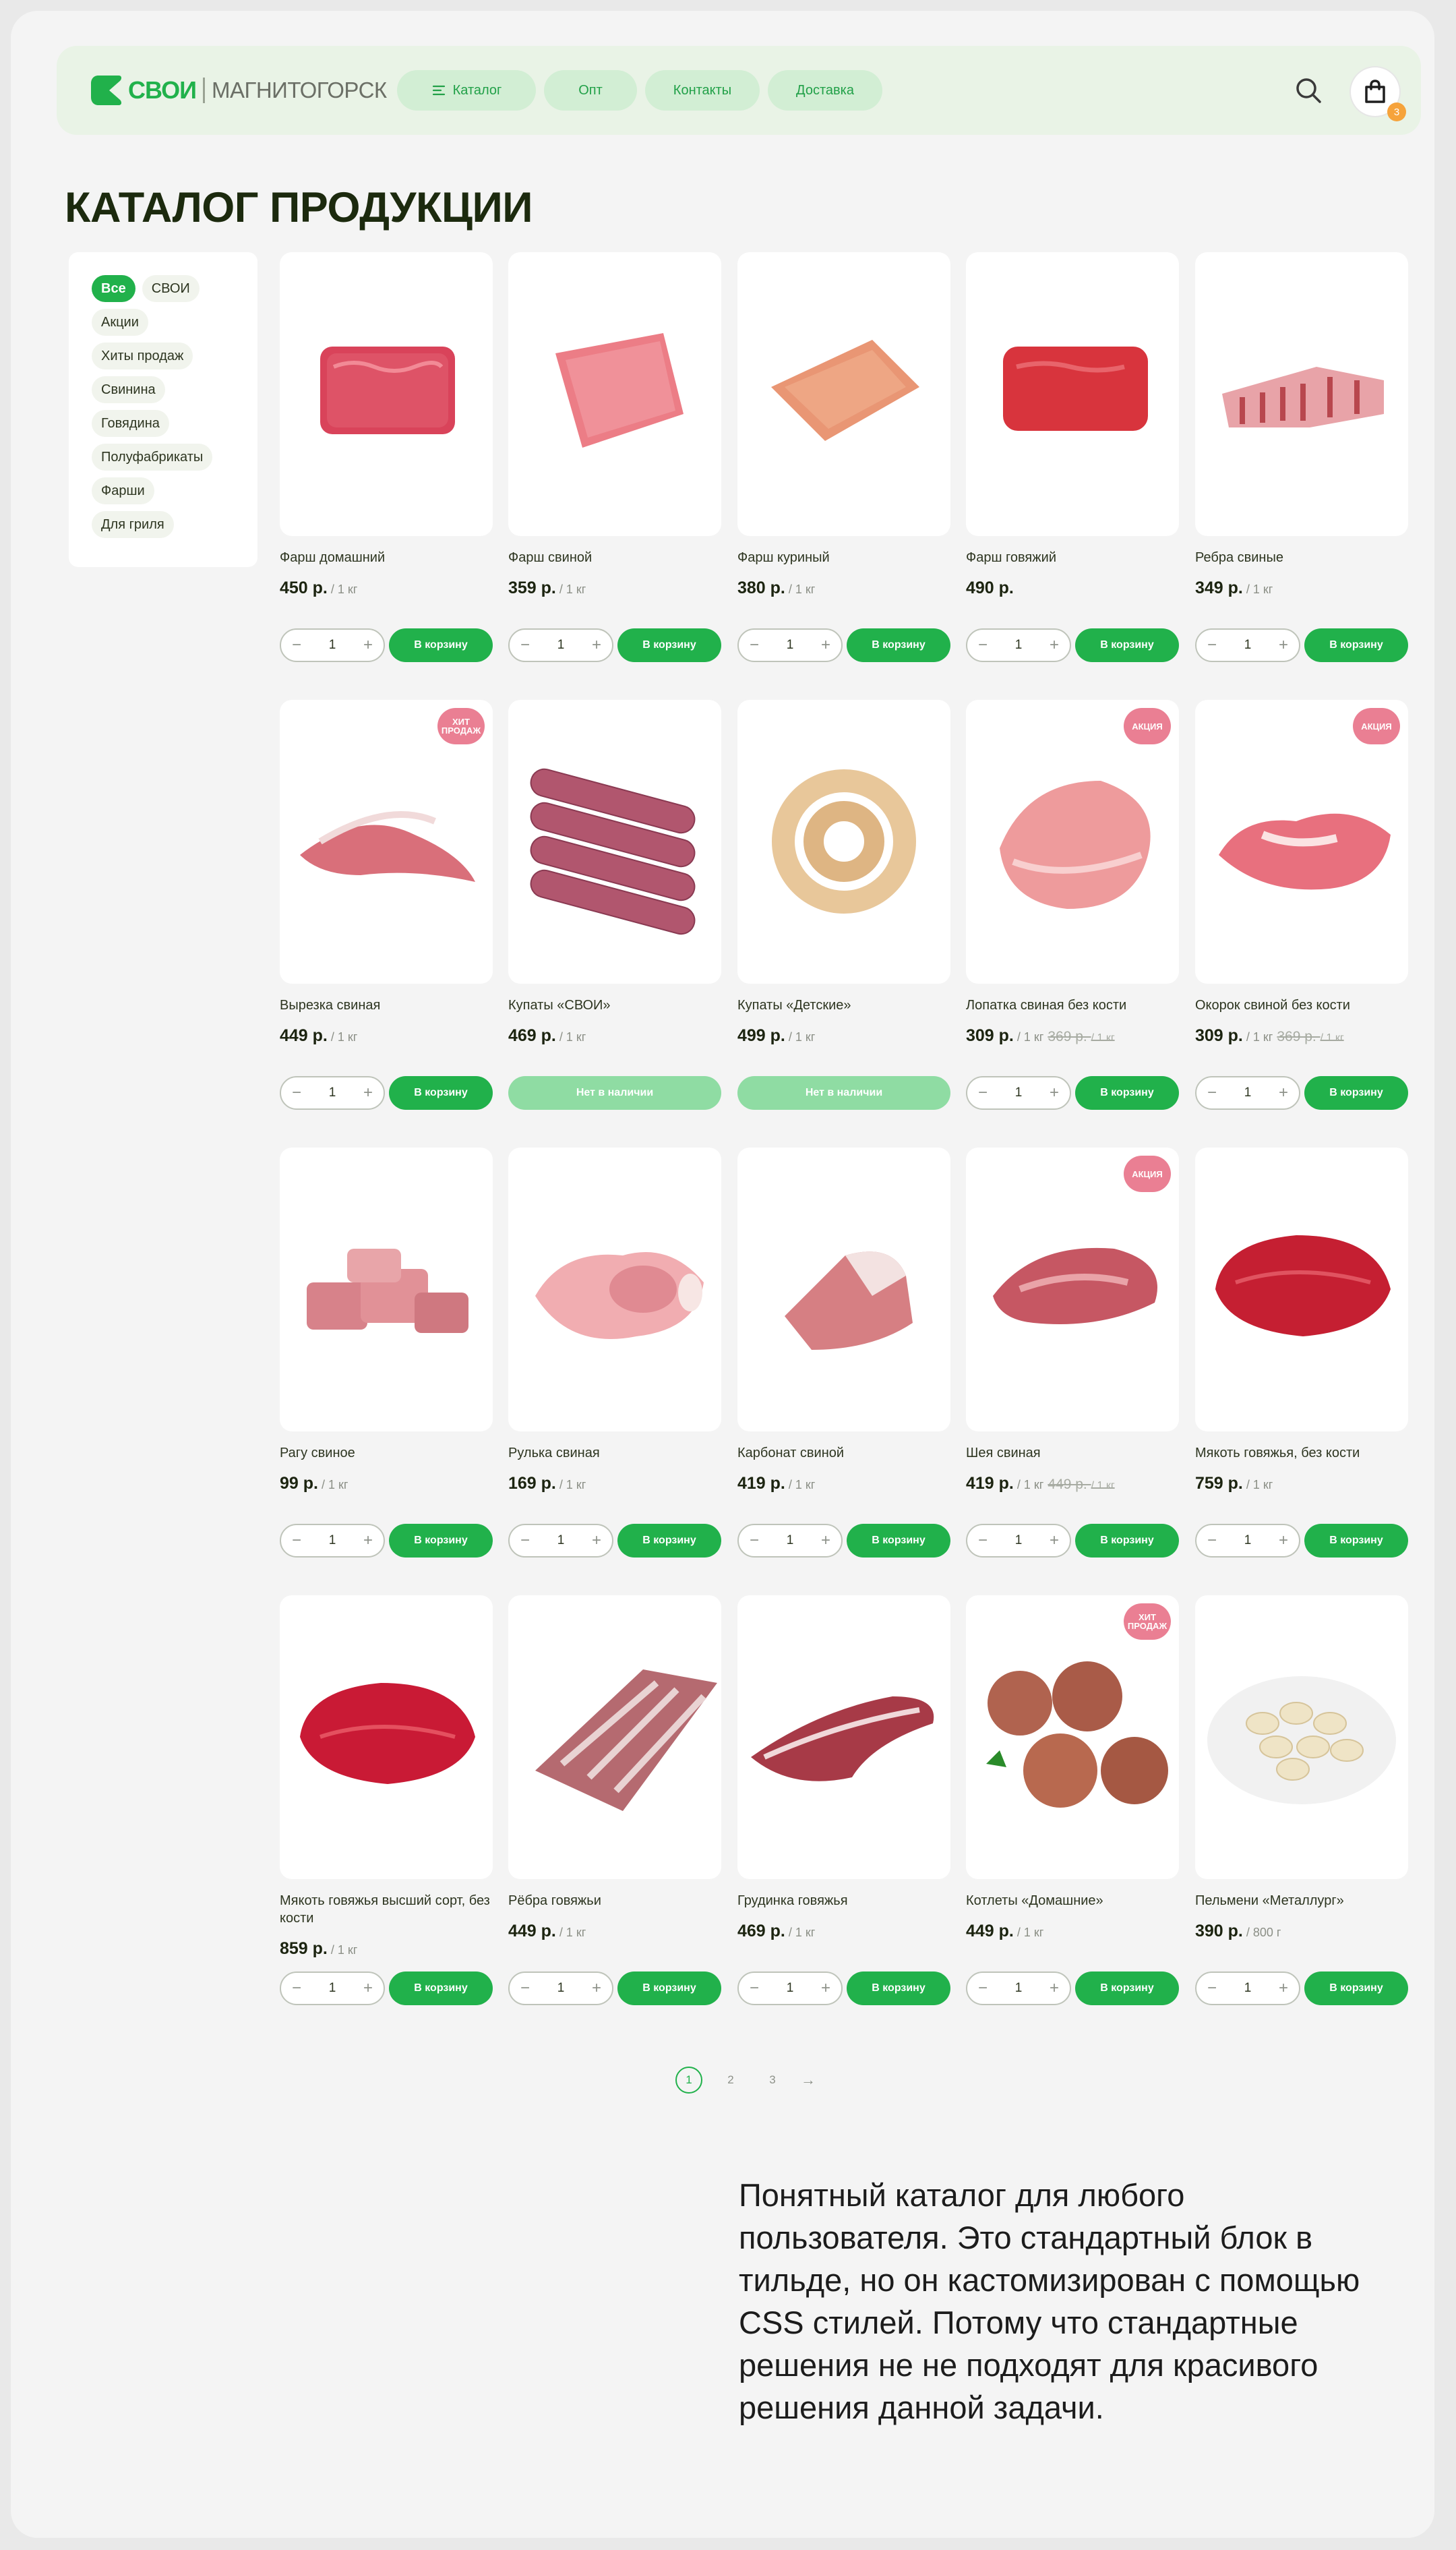 Image resolution: width=1456 pixels, height=2550 pixels. What do you see at coordinates (123, 490) in the screenshot?
I see `filter-chip-minced: Фарши` at bounding box center [123, 490].